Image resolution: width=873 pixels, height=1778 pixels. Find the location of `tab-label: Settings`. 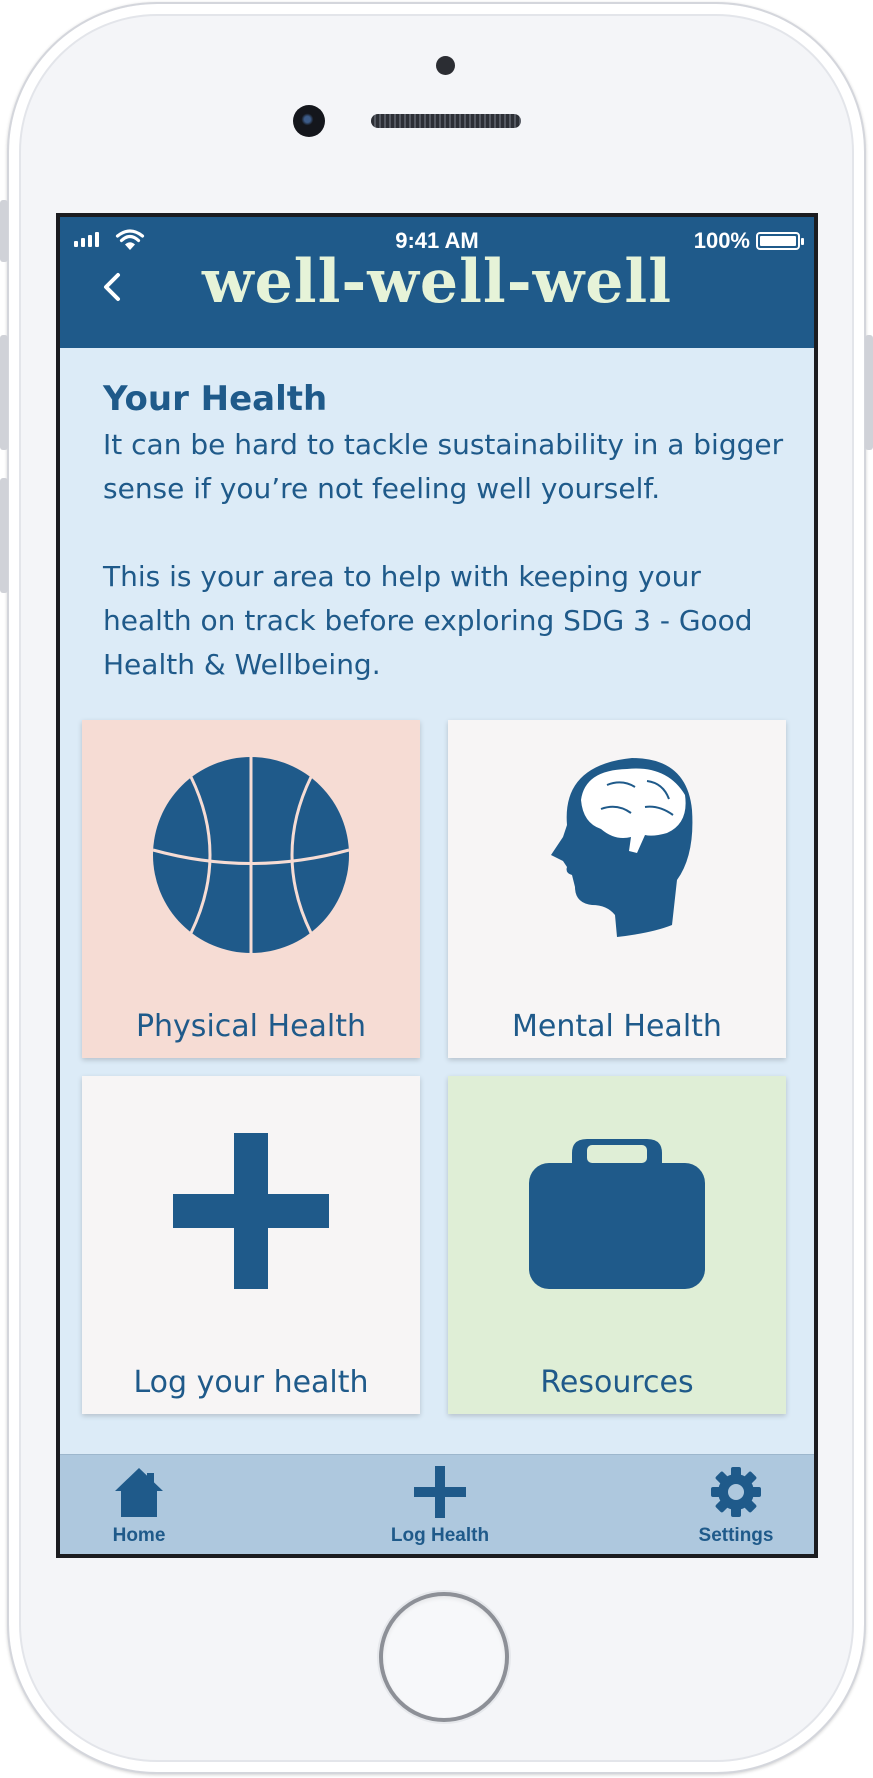

tab-label: Settings is located at coordinates (736, 1535).